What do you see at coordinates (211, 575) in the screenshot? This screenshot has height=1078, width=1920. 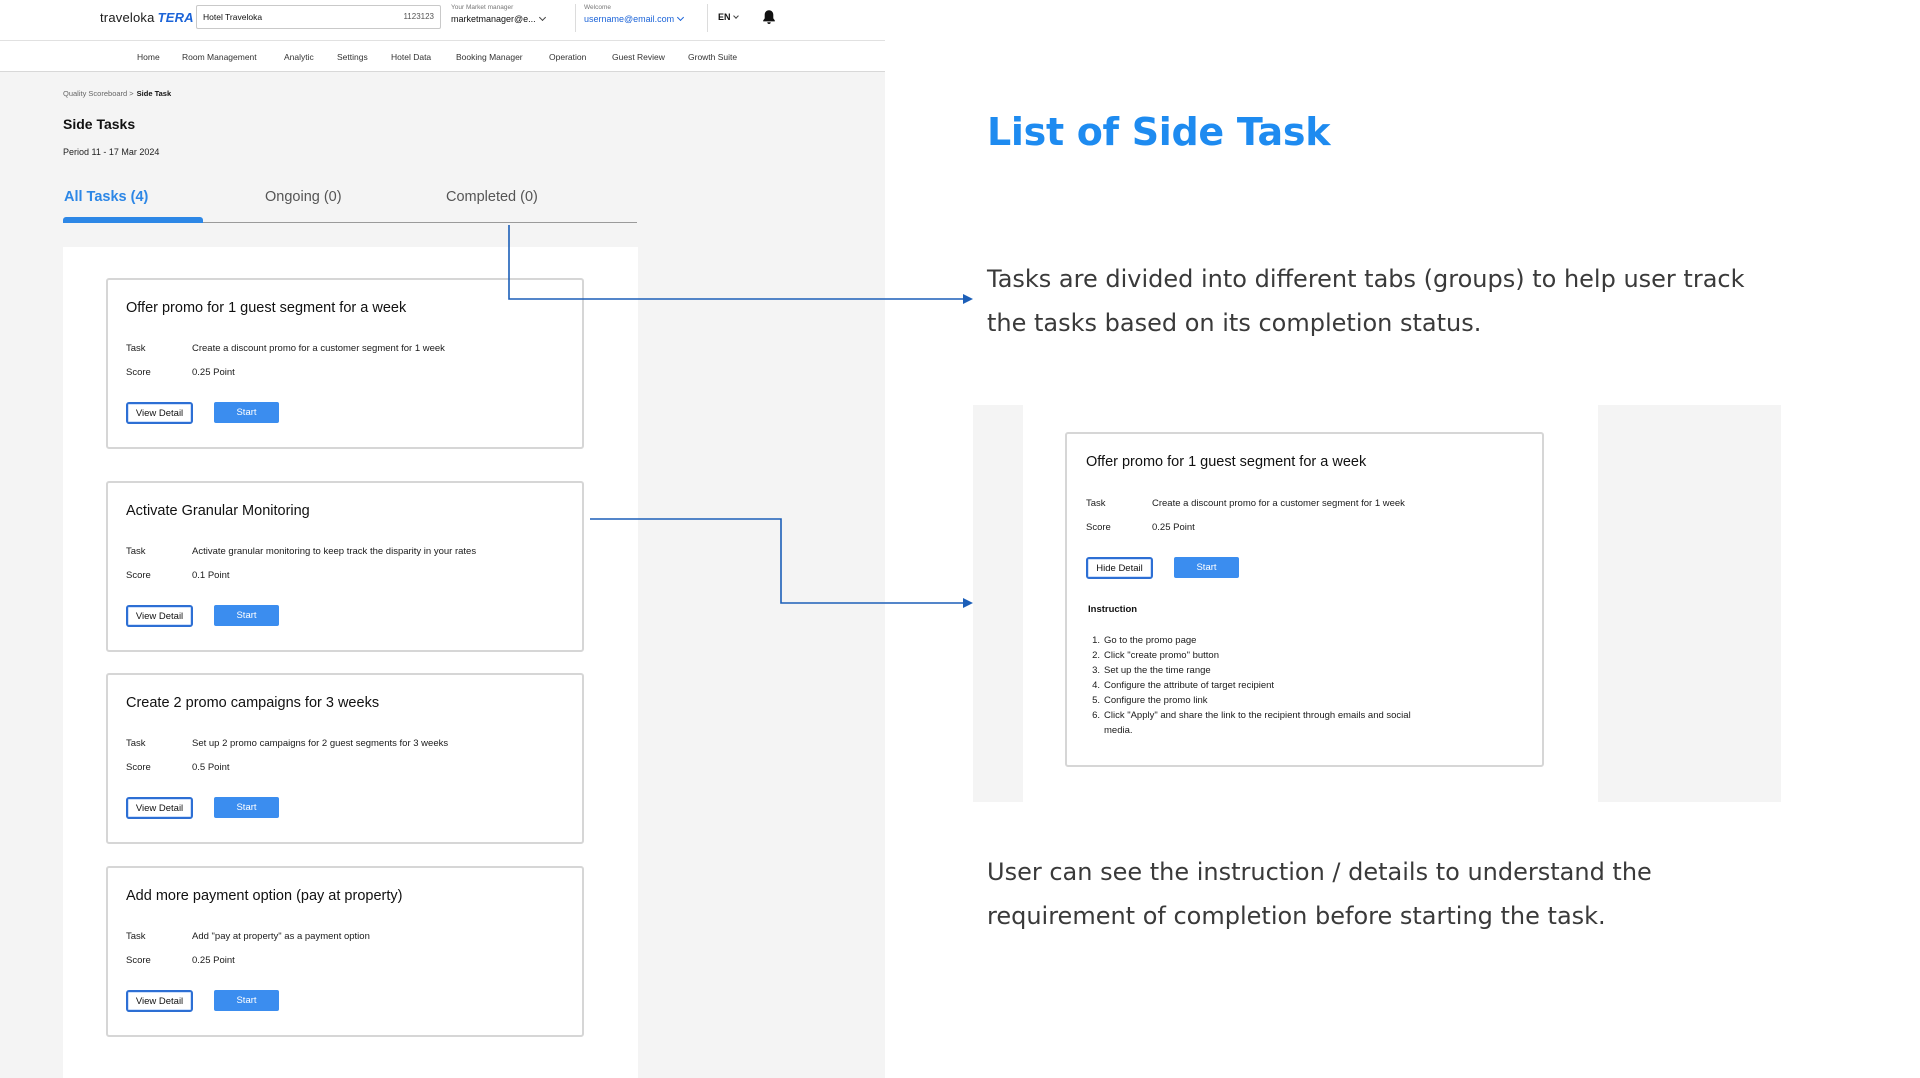 I see `task-score: 0.1 Point` at bounding box center [211, 575].